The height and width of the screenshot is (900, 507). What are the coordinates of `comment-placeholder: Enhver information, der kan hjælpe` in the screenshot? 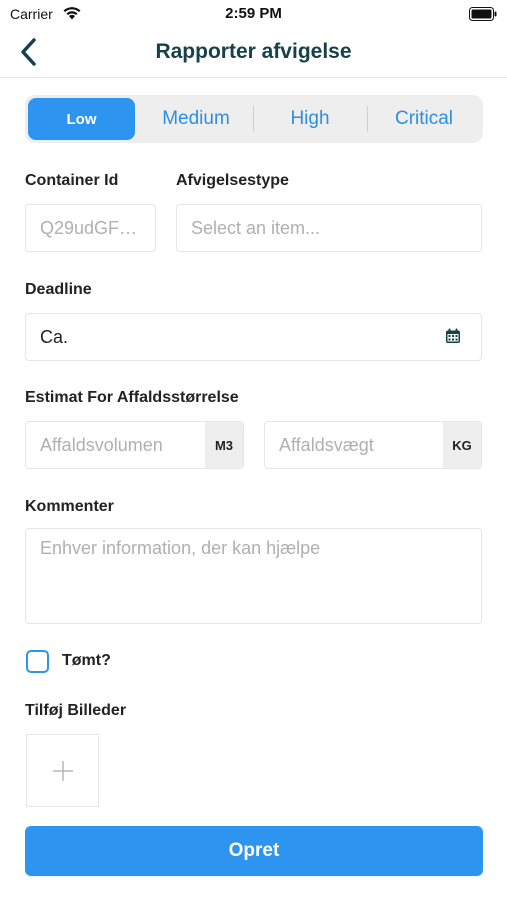 It's located at (180, 548).